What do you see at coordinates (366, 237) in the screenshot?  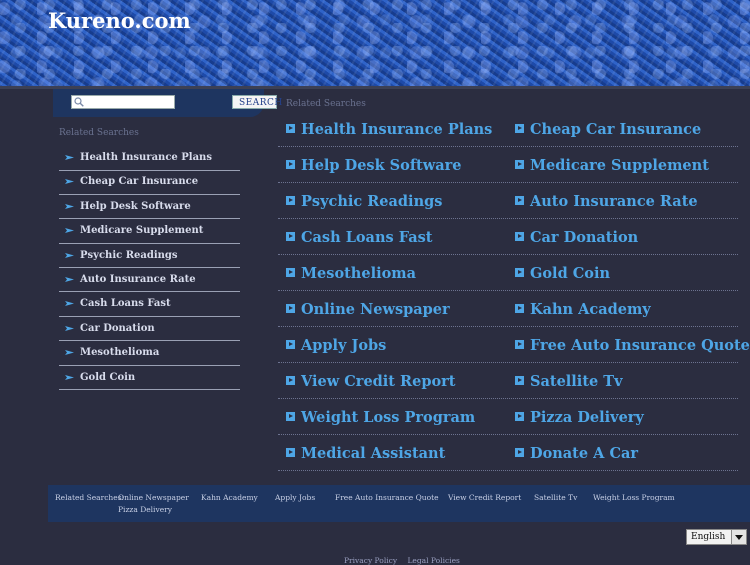 I see `related-search-link: Cash Loans Fast` at bounding box center [366, 237].